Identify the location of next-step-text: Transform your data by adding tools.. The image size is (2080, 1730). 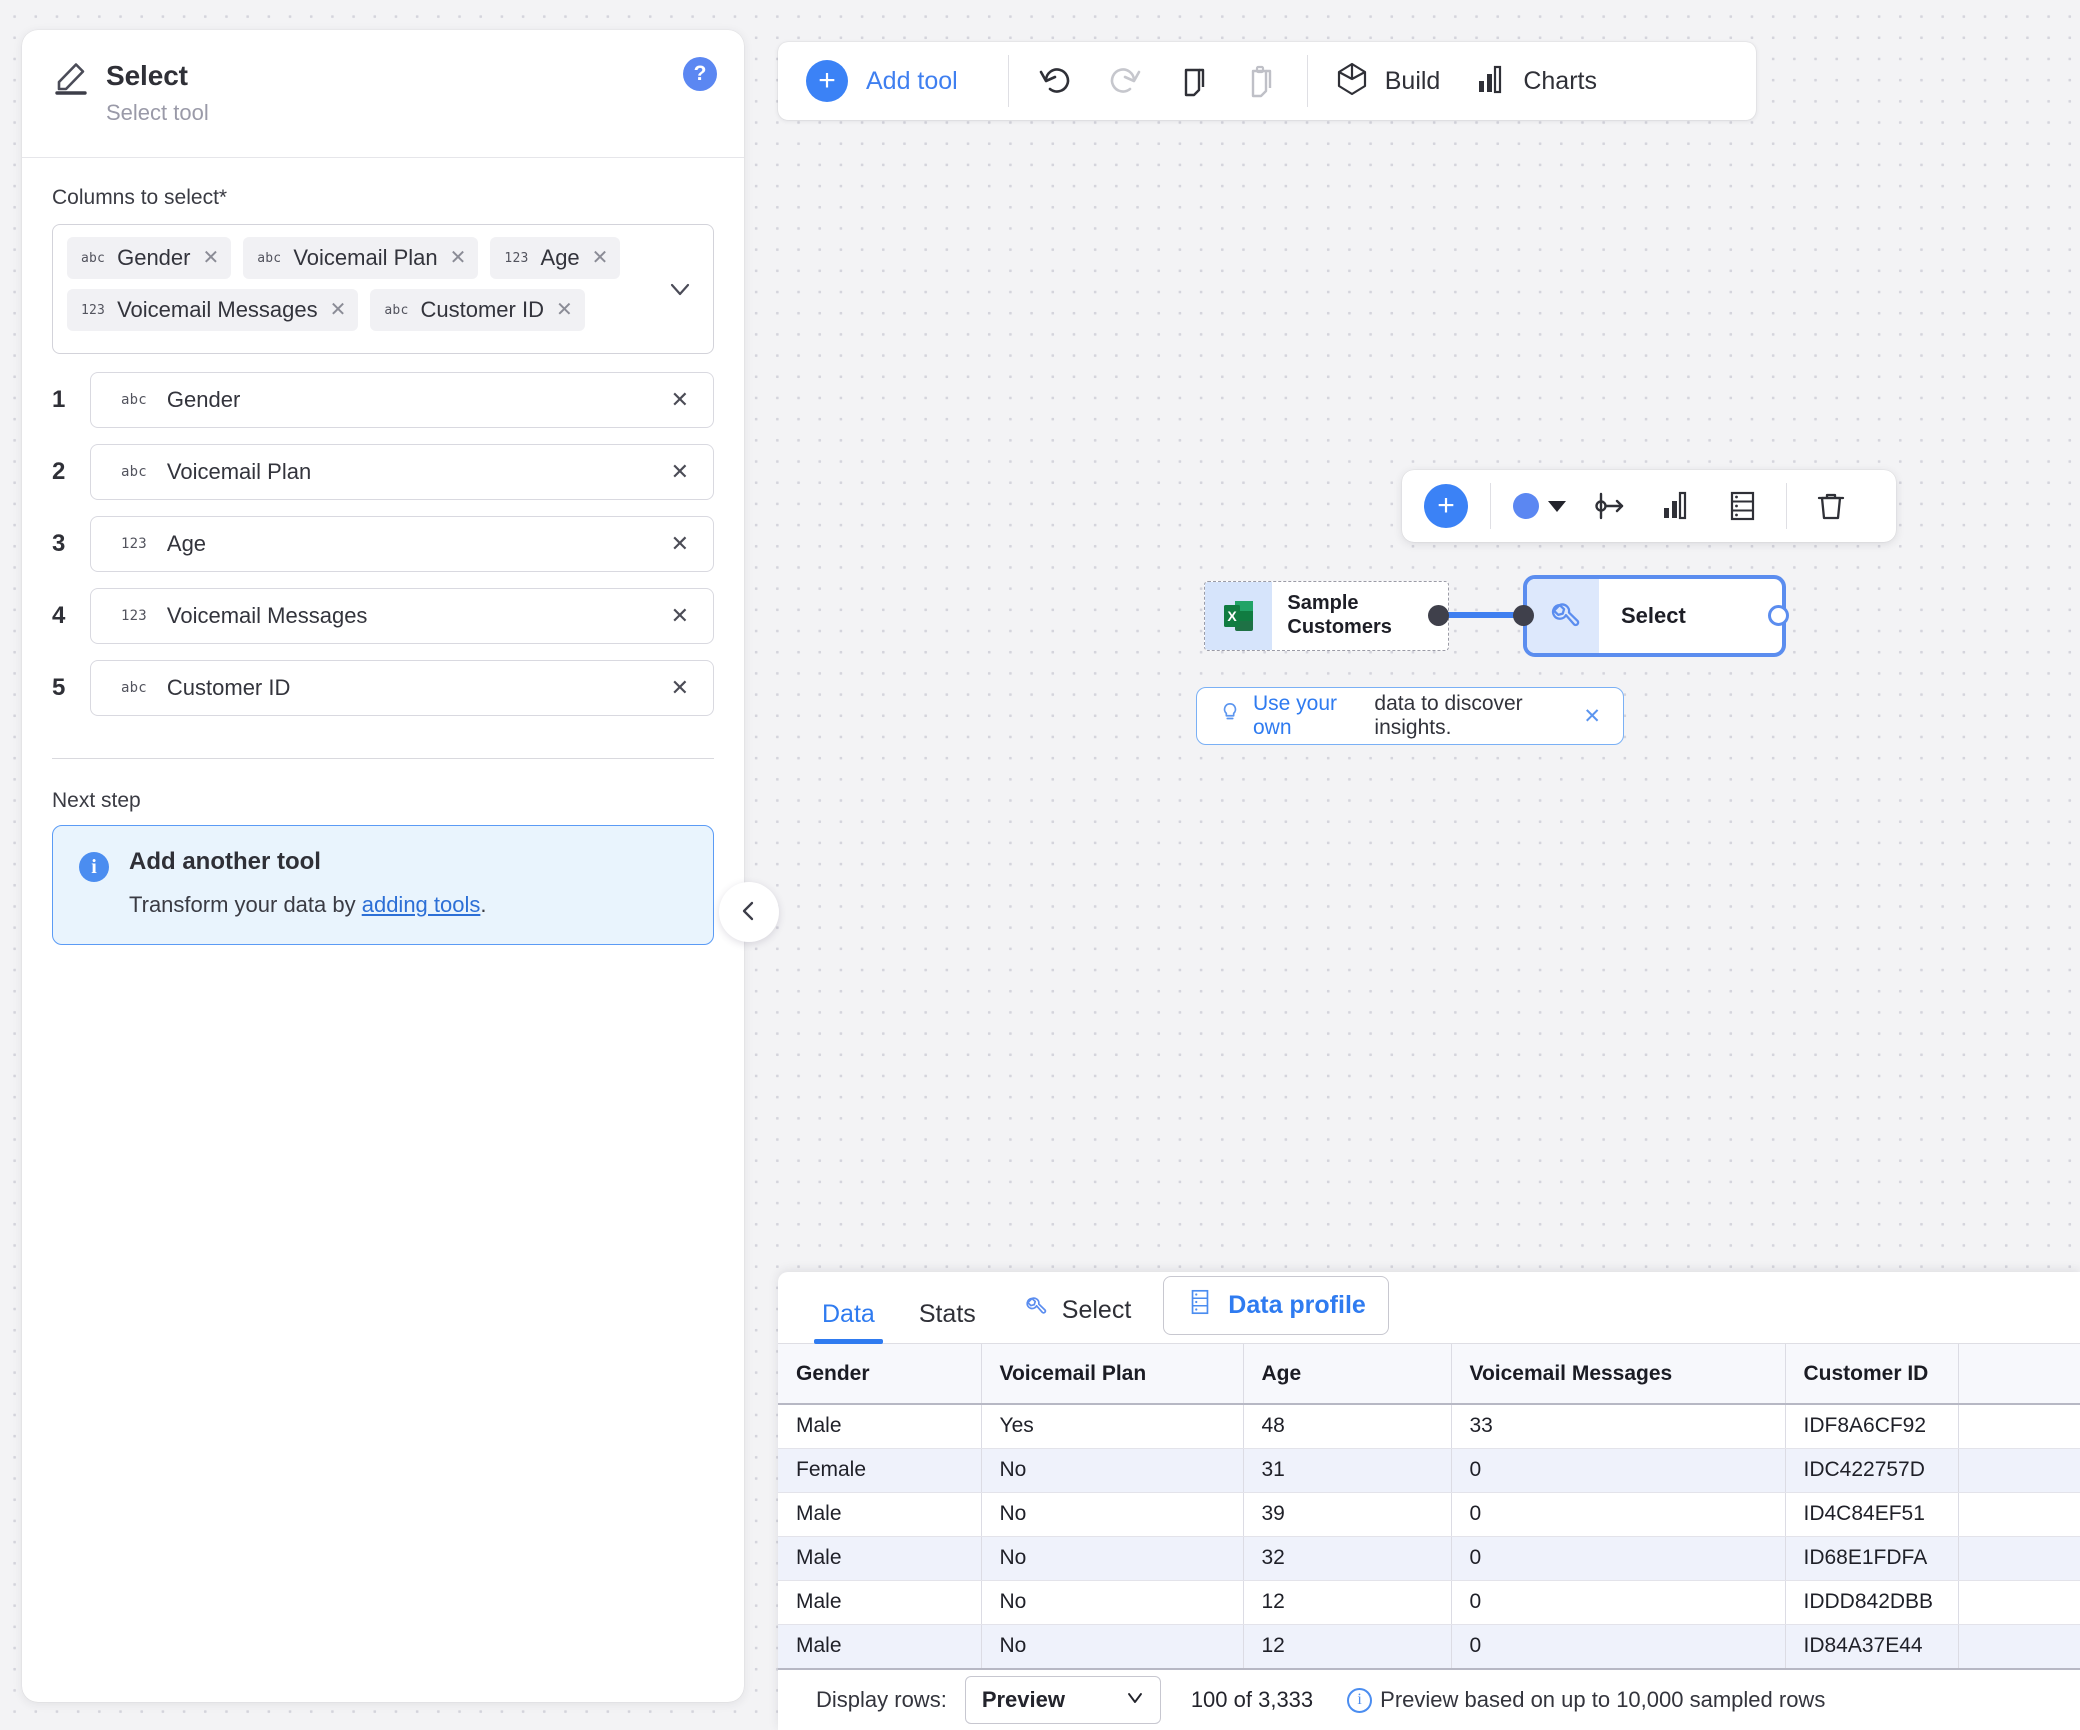
(308, 905).